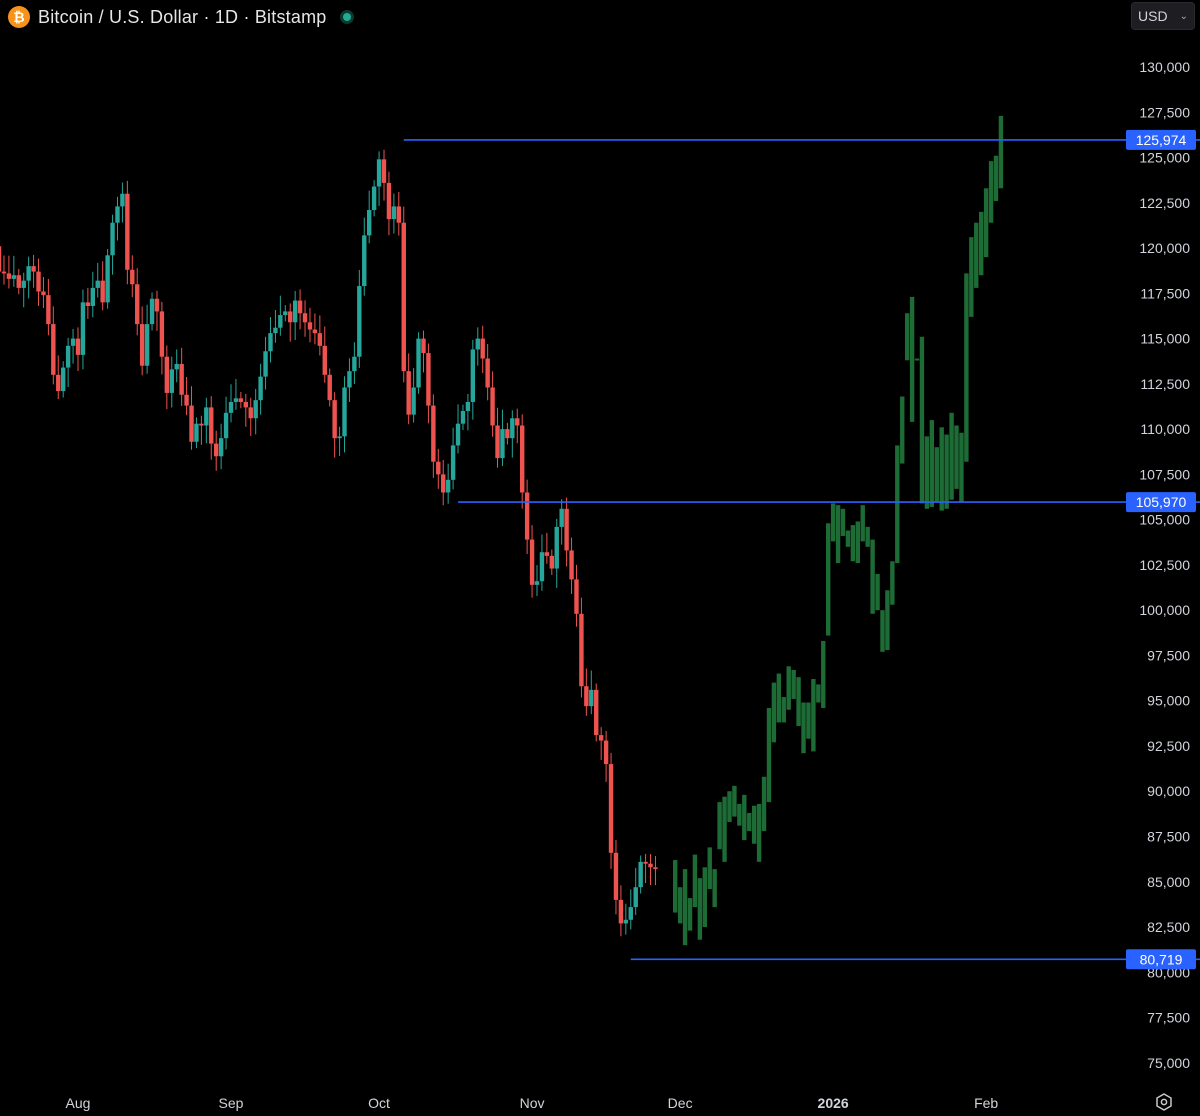 This screenshot has width=1200, height=1116. What do you see at coordinates (1183, 16) in the screenshot?
I see `chevron-down-icon: ⌄` at bounding box center [1183, 16].